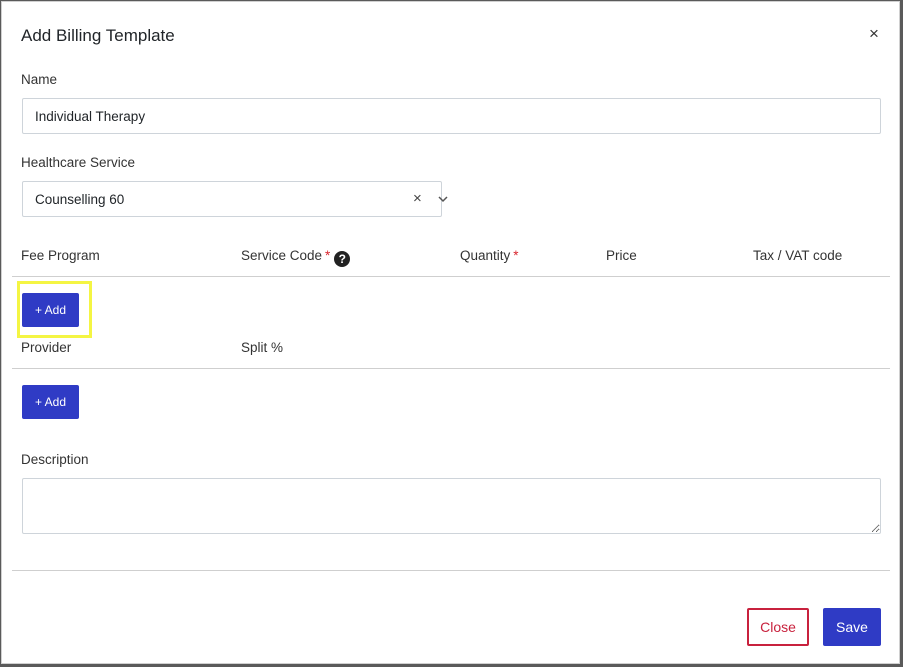 Image resolution: width=903 pixels, height=667 pixels. I want to click on close-button: Close, so click(778, 627).